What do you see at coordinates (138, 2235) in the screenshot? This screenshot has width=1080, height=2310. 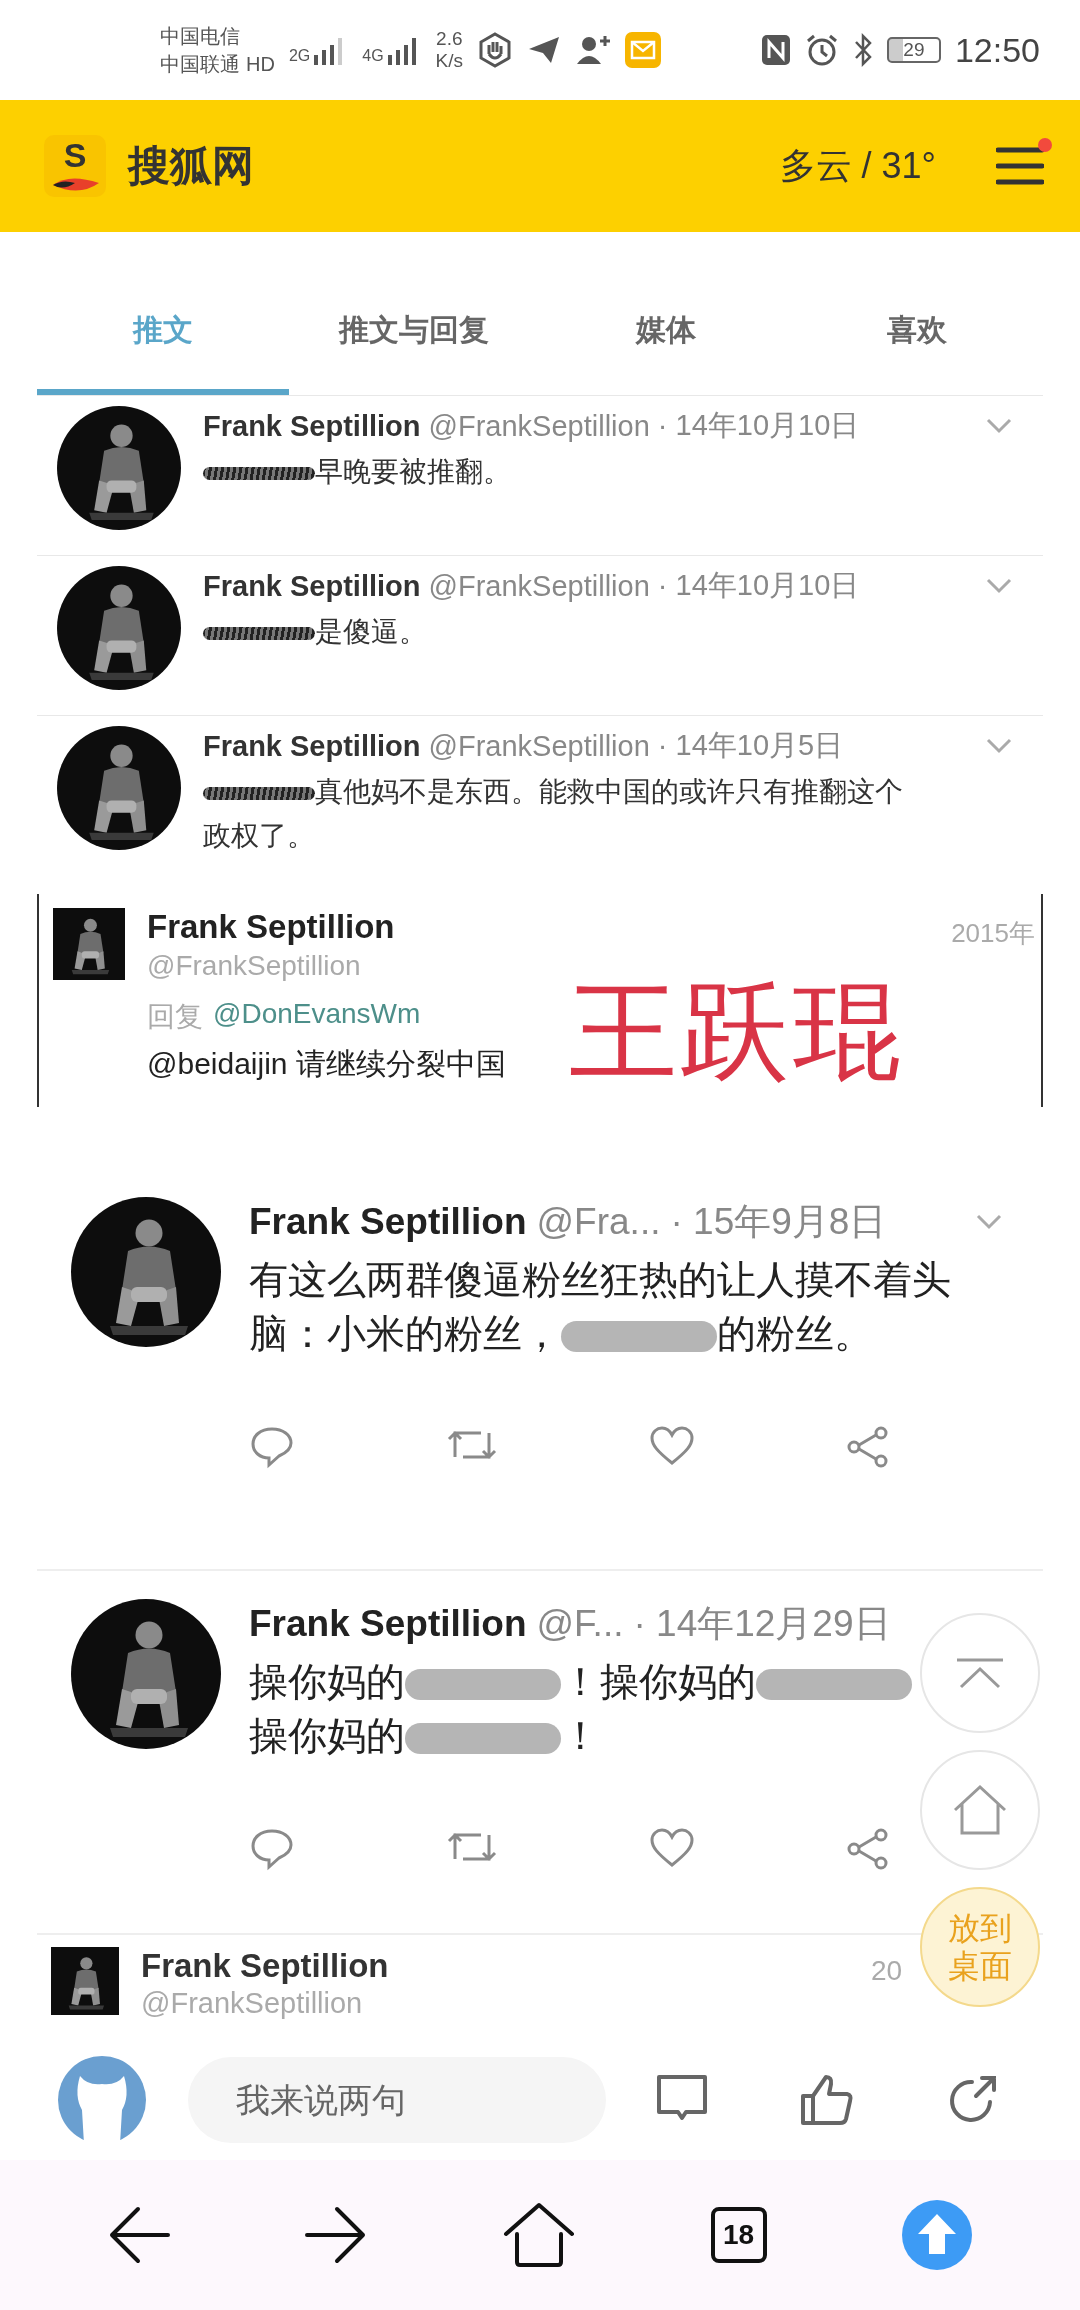 I see `back-icon` at bounding box center [138, 2235].